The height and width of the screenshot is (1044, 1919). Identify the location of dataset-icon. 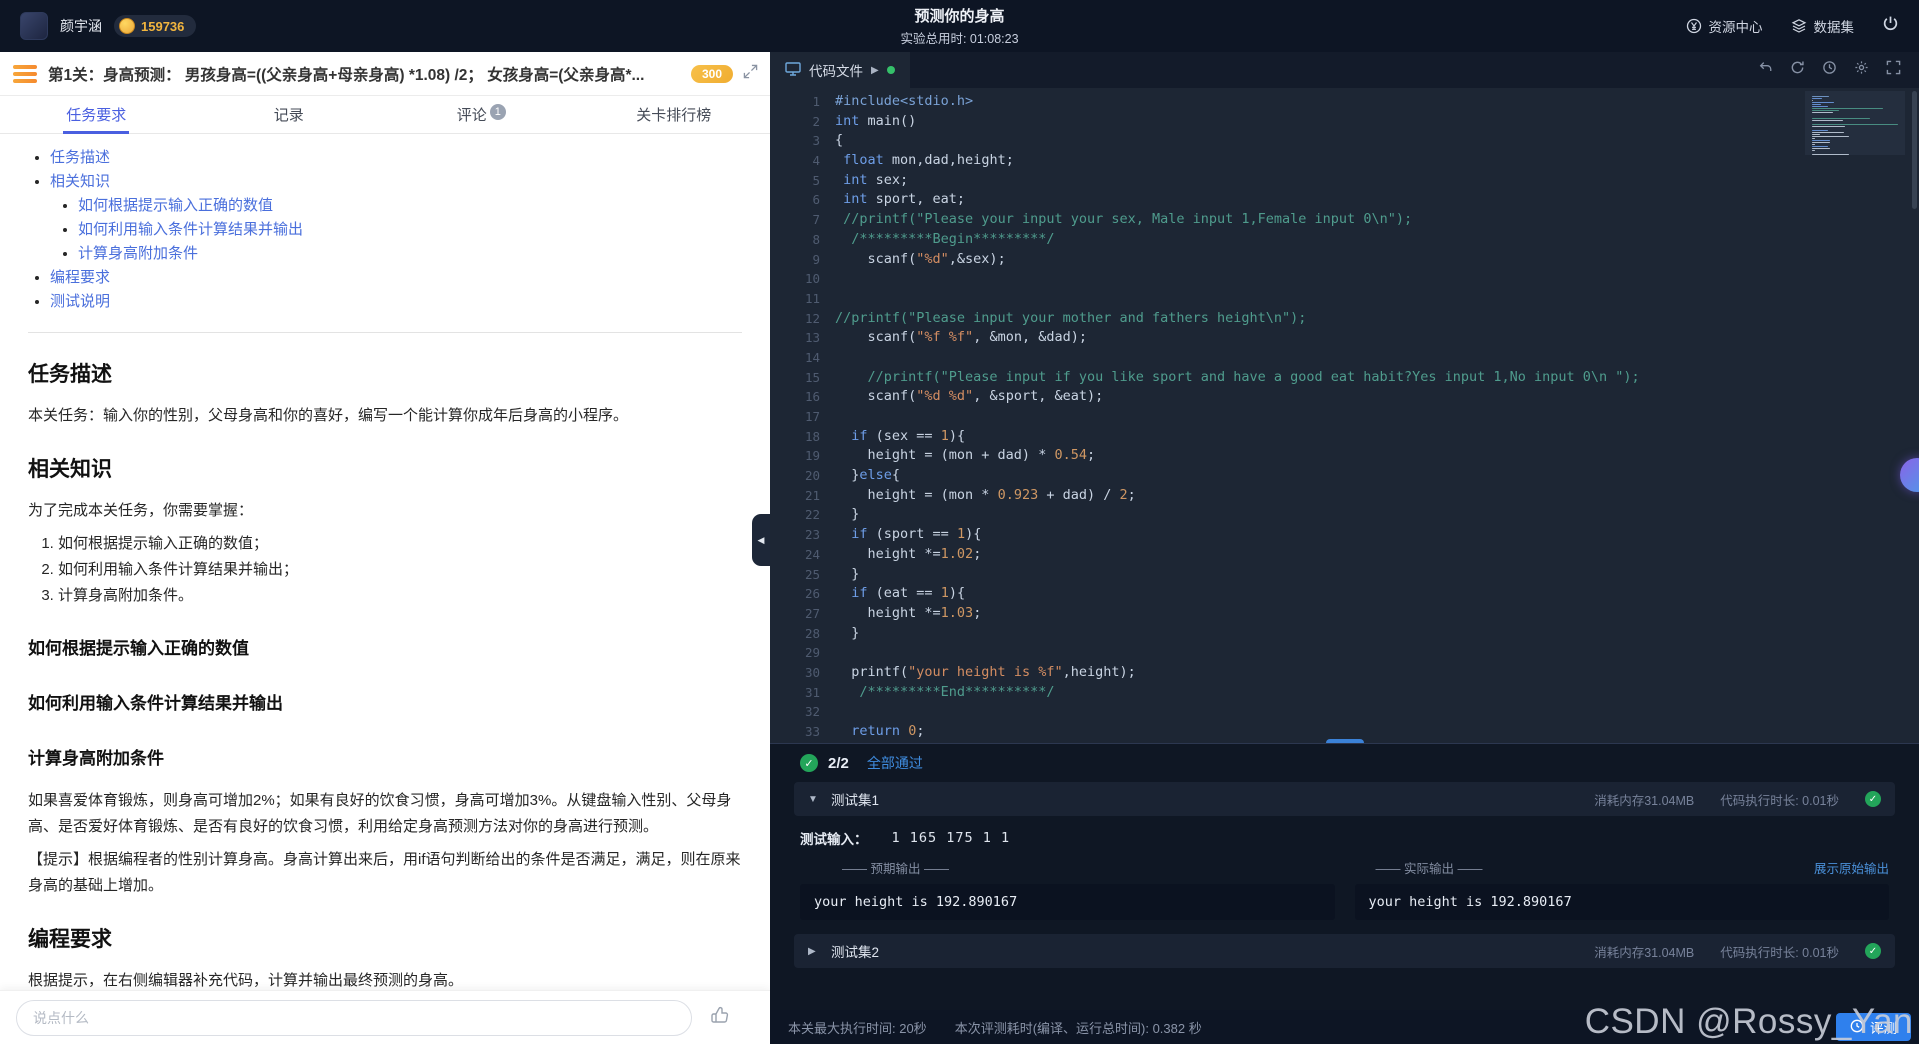
(1799, 26).